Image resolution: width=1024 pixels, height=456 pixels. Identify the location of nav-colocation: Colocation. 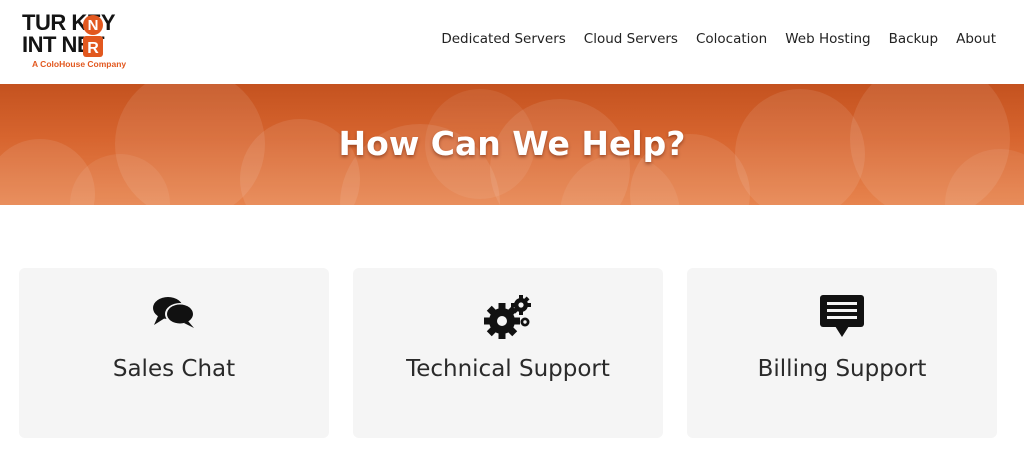
(731, 39).